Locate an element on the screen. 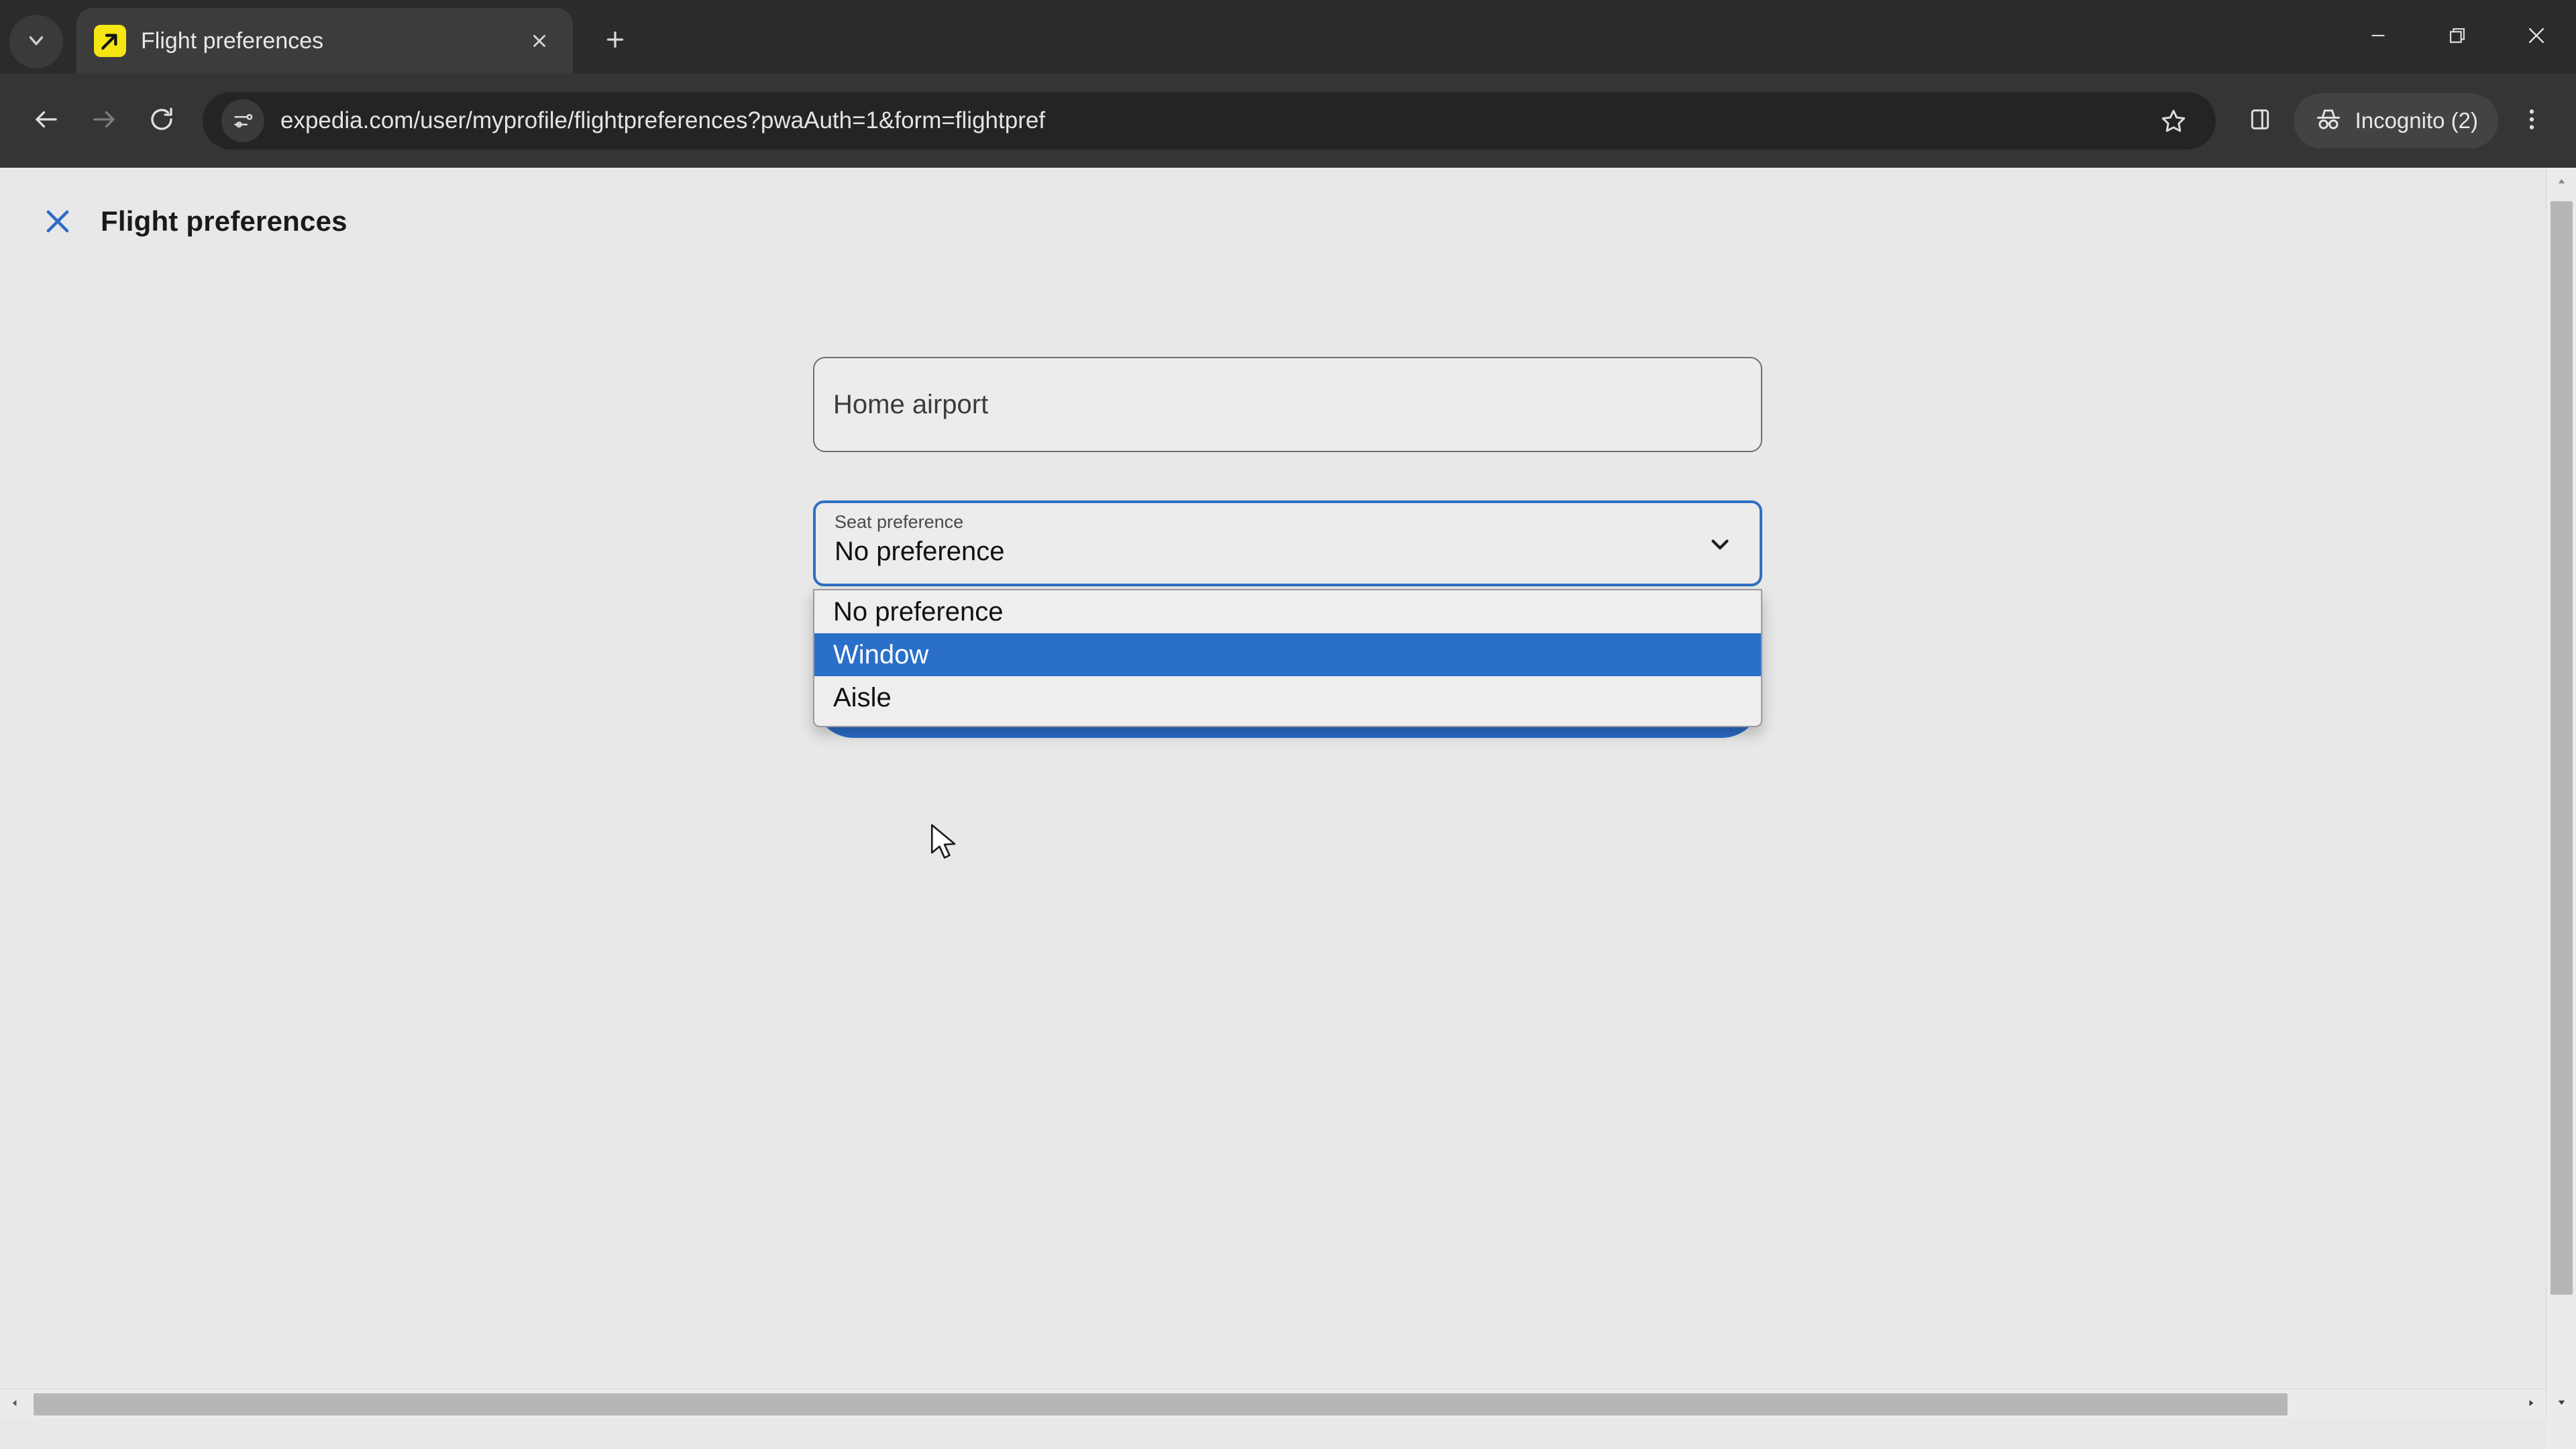 The height and width of the screenshot is (1449, 2576). scroll-up-button is located at coordinates (2561, 183).